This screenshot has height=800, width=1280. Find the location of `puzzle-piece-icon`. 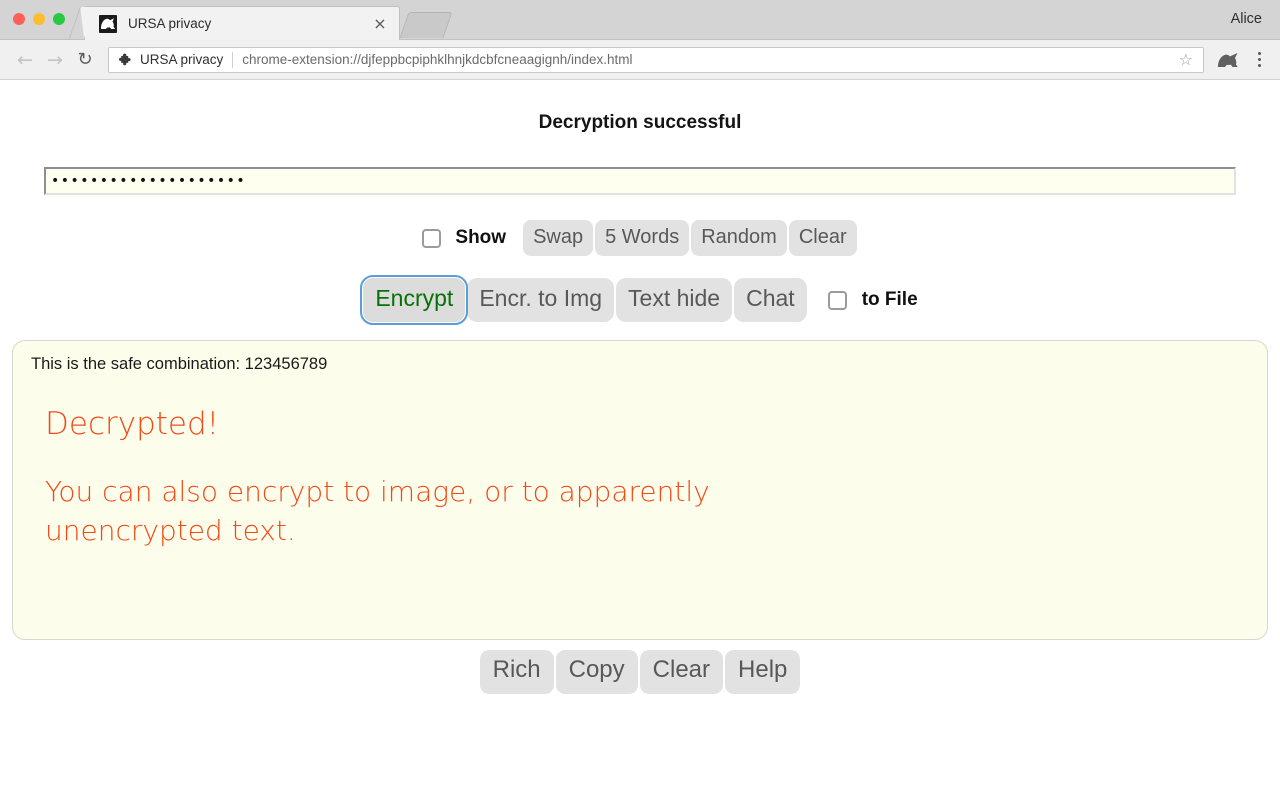

puzzle-piece-icon is located at coordinates (126, 60).